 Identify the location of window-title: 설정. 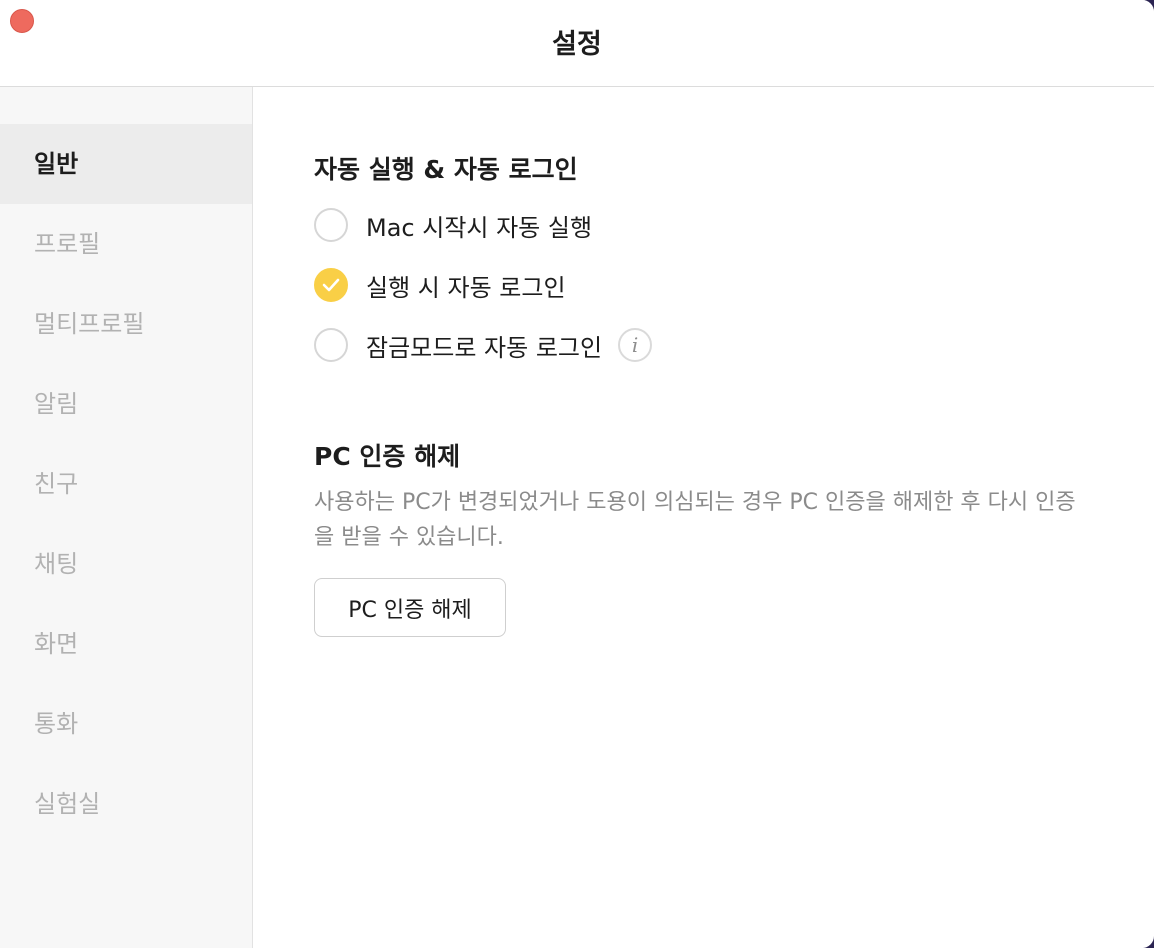
(577, 44).